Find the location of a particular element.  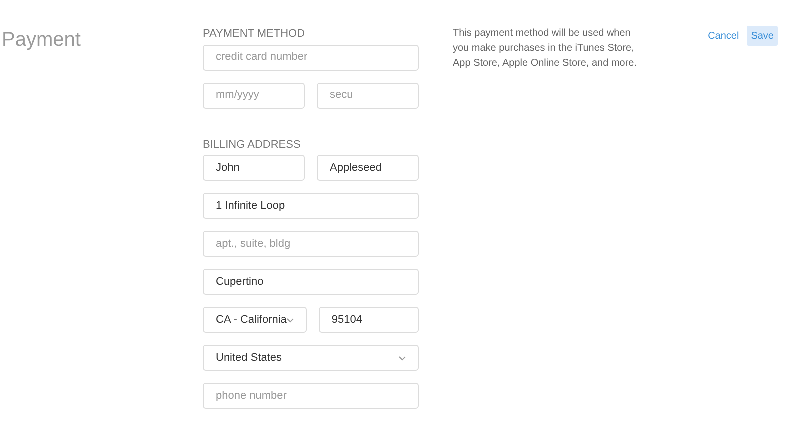

input-field: 1 Infinite Loop is located at coordinates (311, 206).